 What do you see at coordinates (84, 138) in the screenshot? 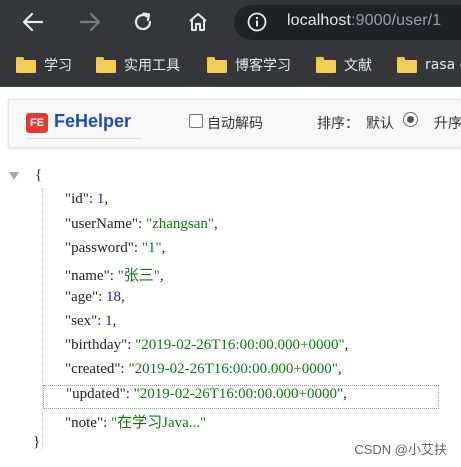
I see `divider` at bounding box center [84, 138].